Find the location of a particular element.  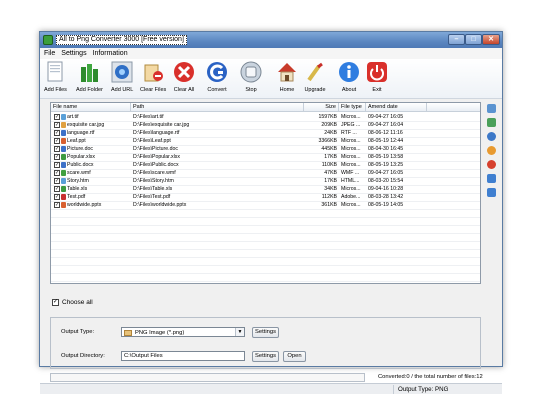

column-path: Path is located at coordinates (217, 107).